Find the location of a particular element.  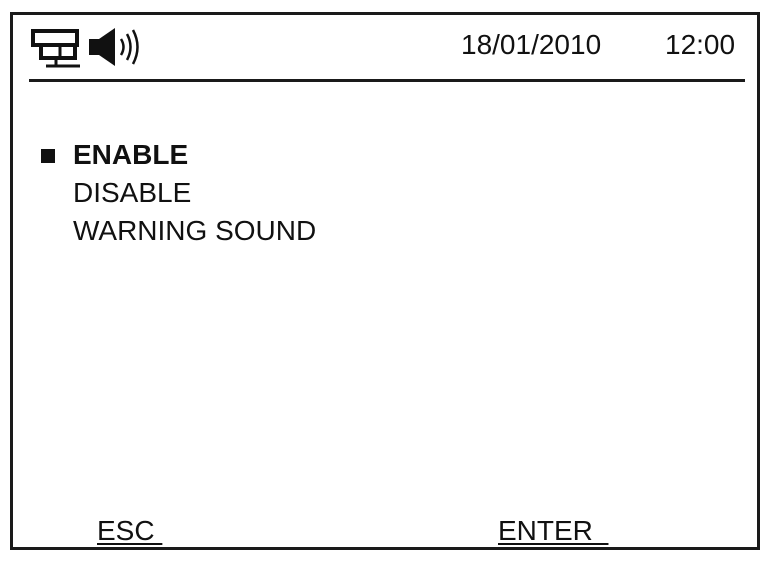

date-display: 18/01/2010 is located at coordinates (531, 44).